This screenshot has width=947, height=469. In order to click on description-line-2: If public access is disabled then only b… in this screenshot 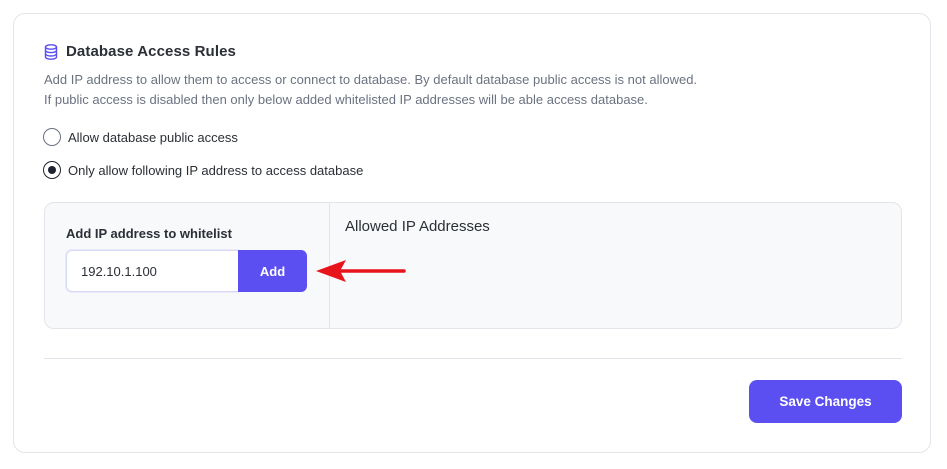, I will do `click(346, 99)`.